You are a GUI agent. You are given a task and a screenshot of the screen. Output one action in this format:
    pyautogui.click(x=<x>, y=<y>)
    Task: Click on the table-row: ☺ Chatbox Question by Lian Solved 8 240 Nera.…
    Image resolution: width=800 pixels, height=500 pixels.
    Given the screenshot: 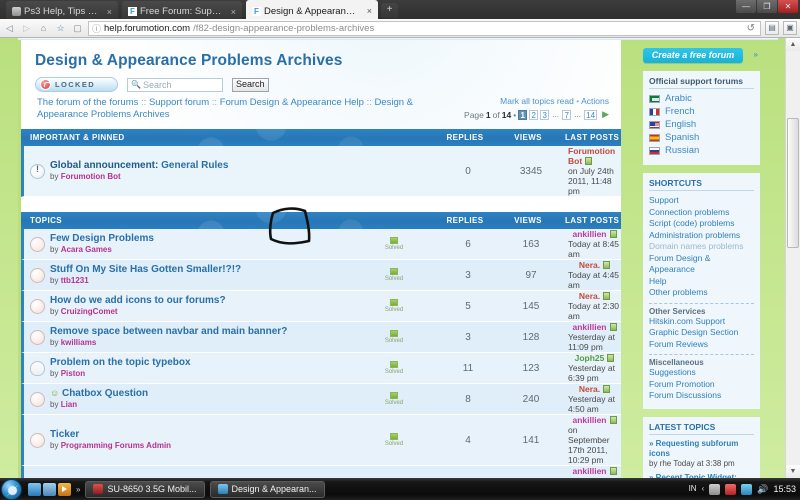 What is the action you would take?
    pyautogui.click(x=321, y=399)
    